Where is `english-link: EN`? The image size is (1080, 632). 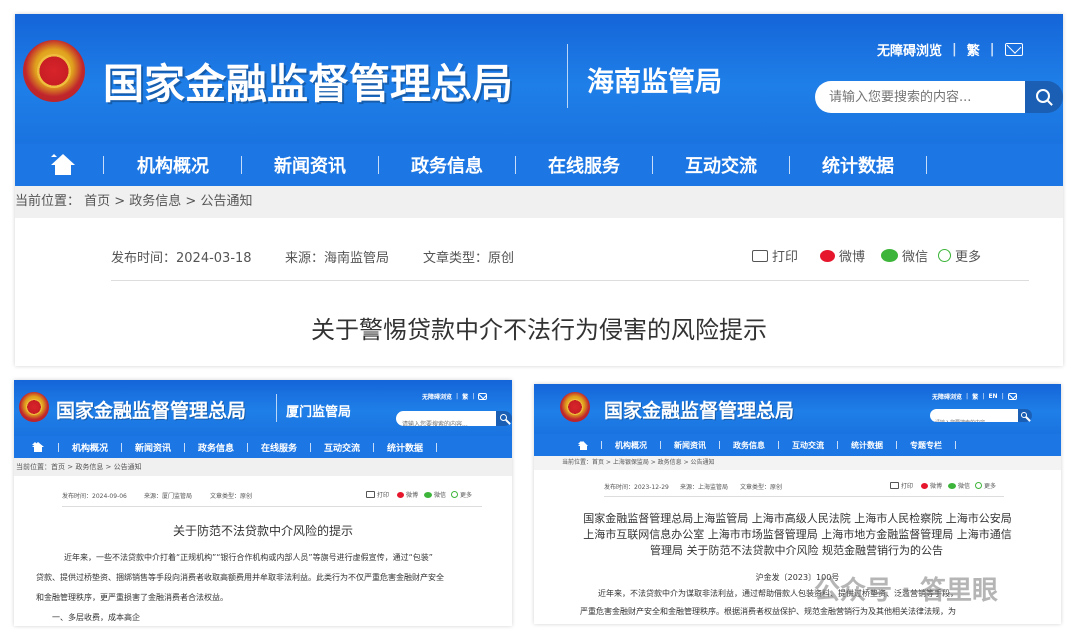 english-link: EN is located at coordinates (992, 396).